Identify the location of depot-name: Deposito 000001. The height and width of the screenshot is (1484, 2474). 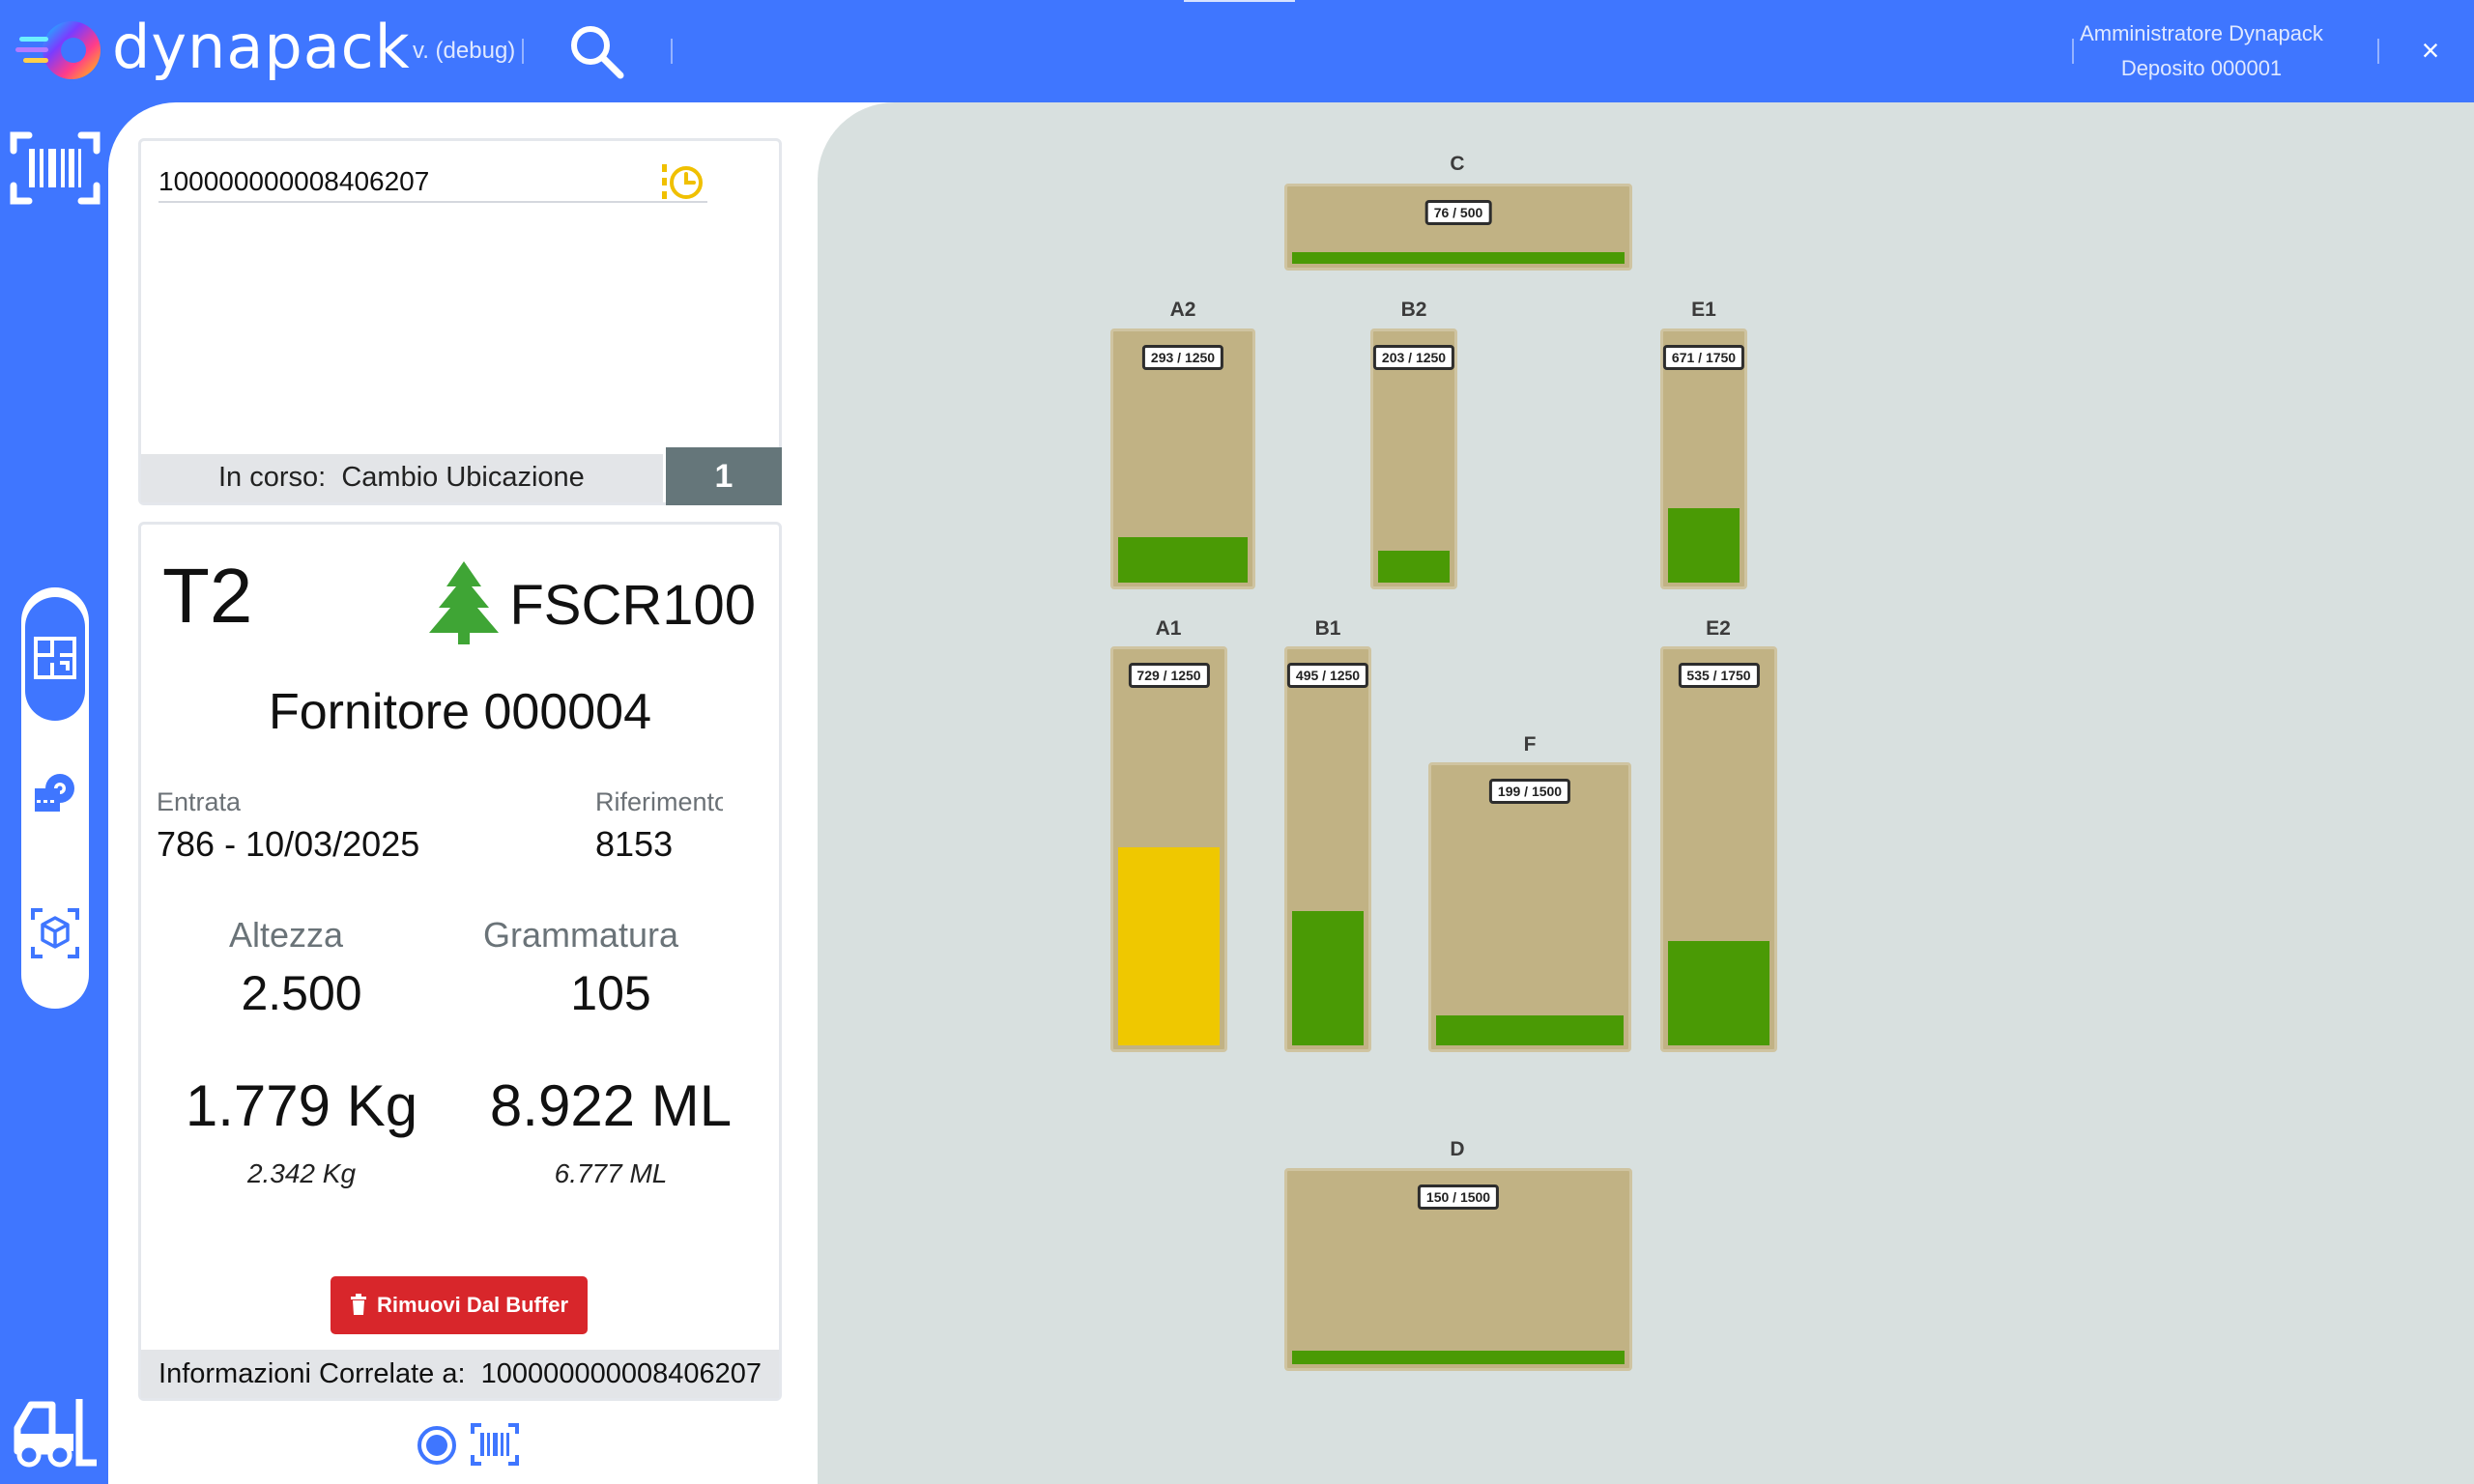
(2202, 68).